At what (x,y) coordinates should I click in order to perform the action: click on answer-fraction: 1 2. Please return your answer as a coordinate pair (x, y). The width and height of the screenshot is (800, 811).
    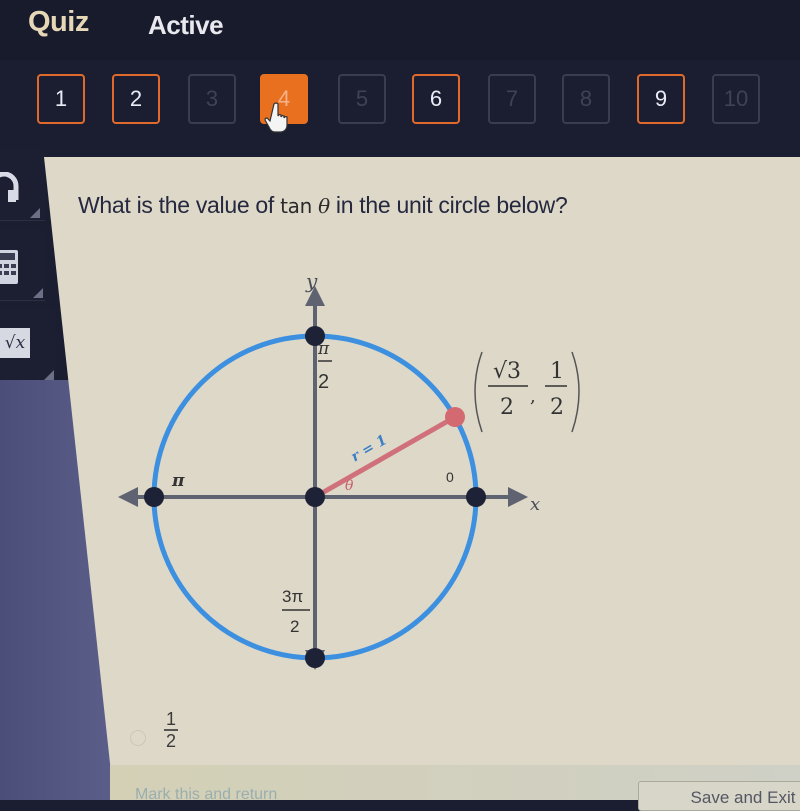
    Looking at the image, I should click on (171, 730).